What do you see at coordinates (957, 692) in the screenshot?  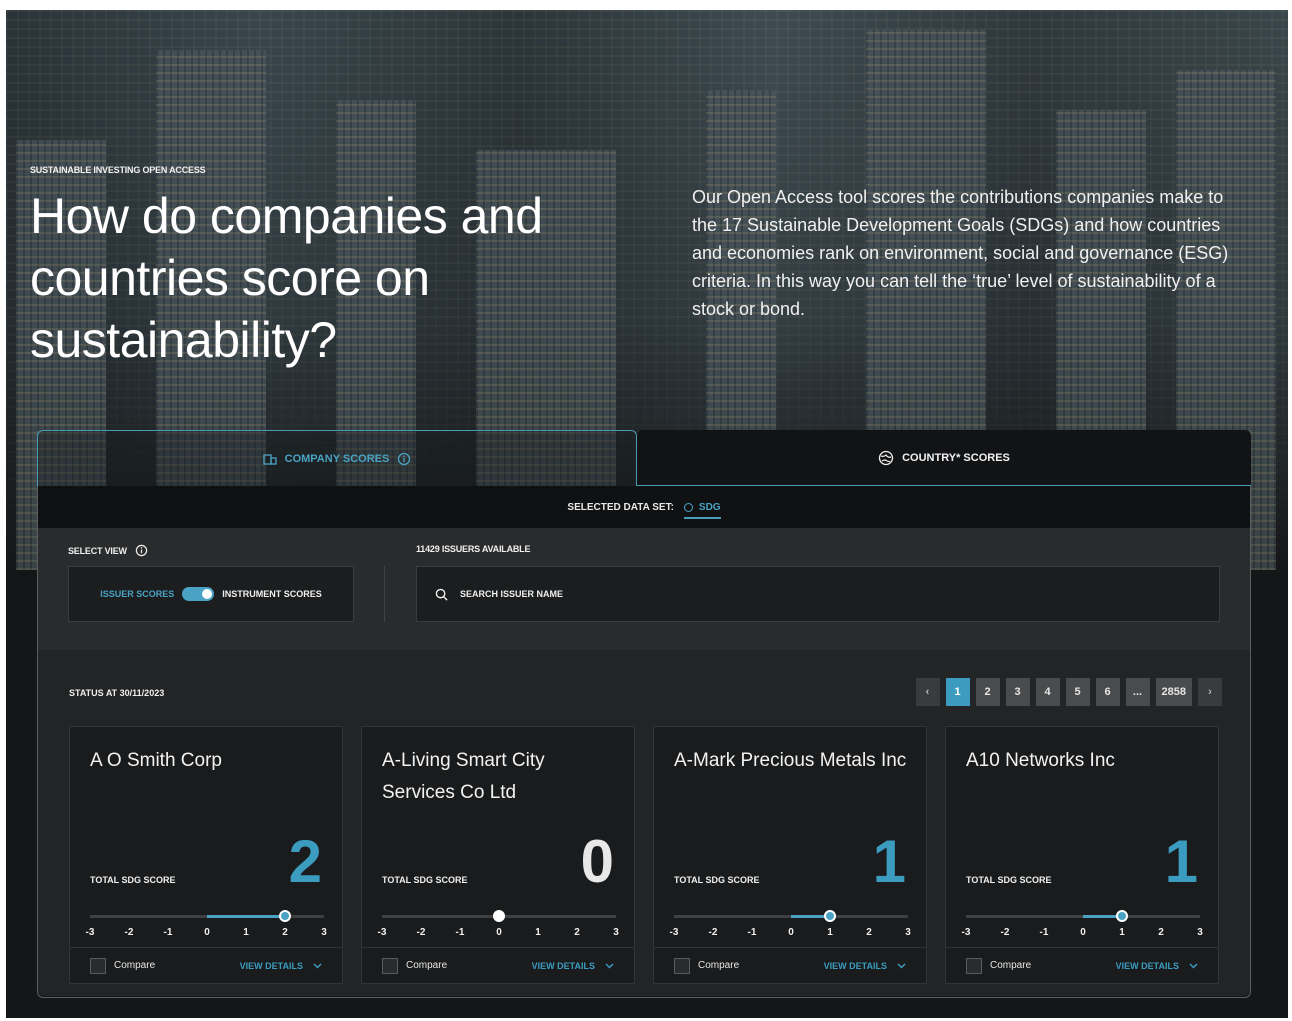 I see `pagination-page-1: 1` at bounding box center [957, 692].